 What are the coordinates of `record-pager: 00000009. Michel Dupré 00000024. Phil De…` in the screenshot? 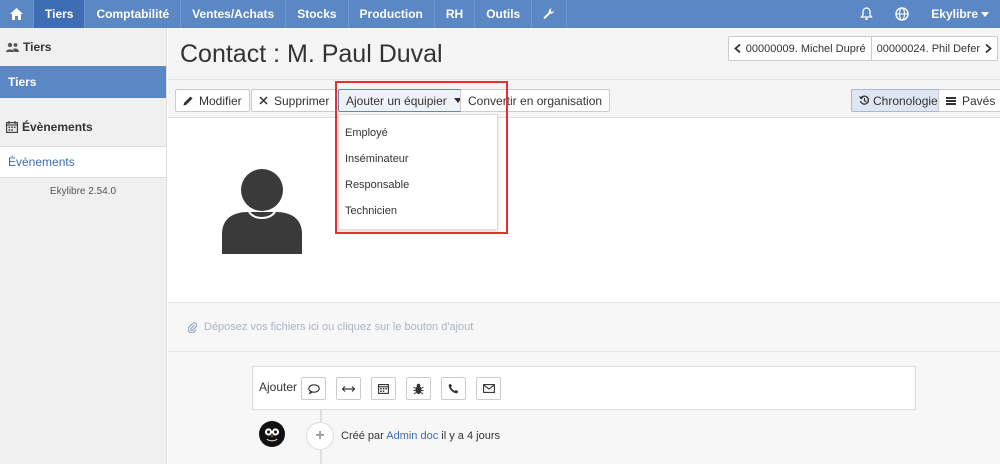 It's located at (862, 48).